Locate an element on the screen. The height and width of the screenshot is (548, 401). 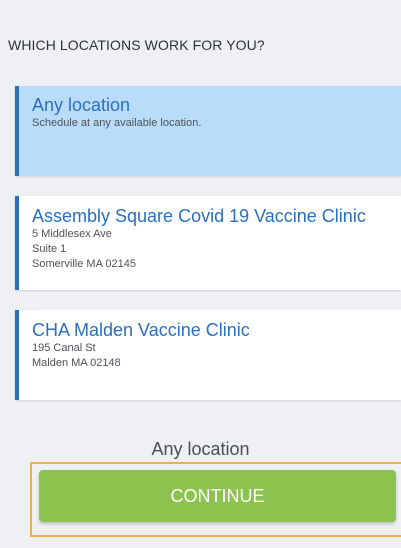
continue-focus-outline: CONTINUE is located at coordinates (215, 499).